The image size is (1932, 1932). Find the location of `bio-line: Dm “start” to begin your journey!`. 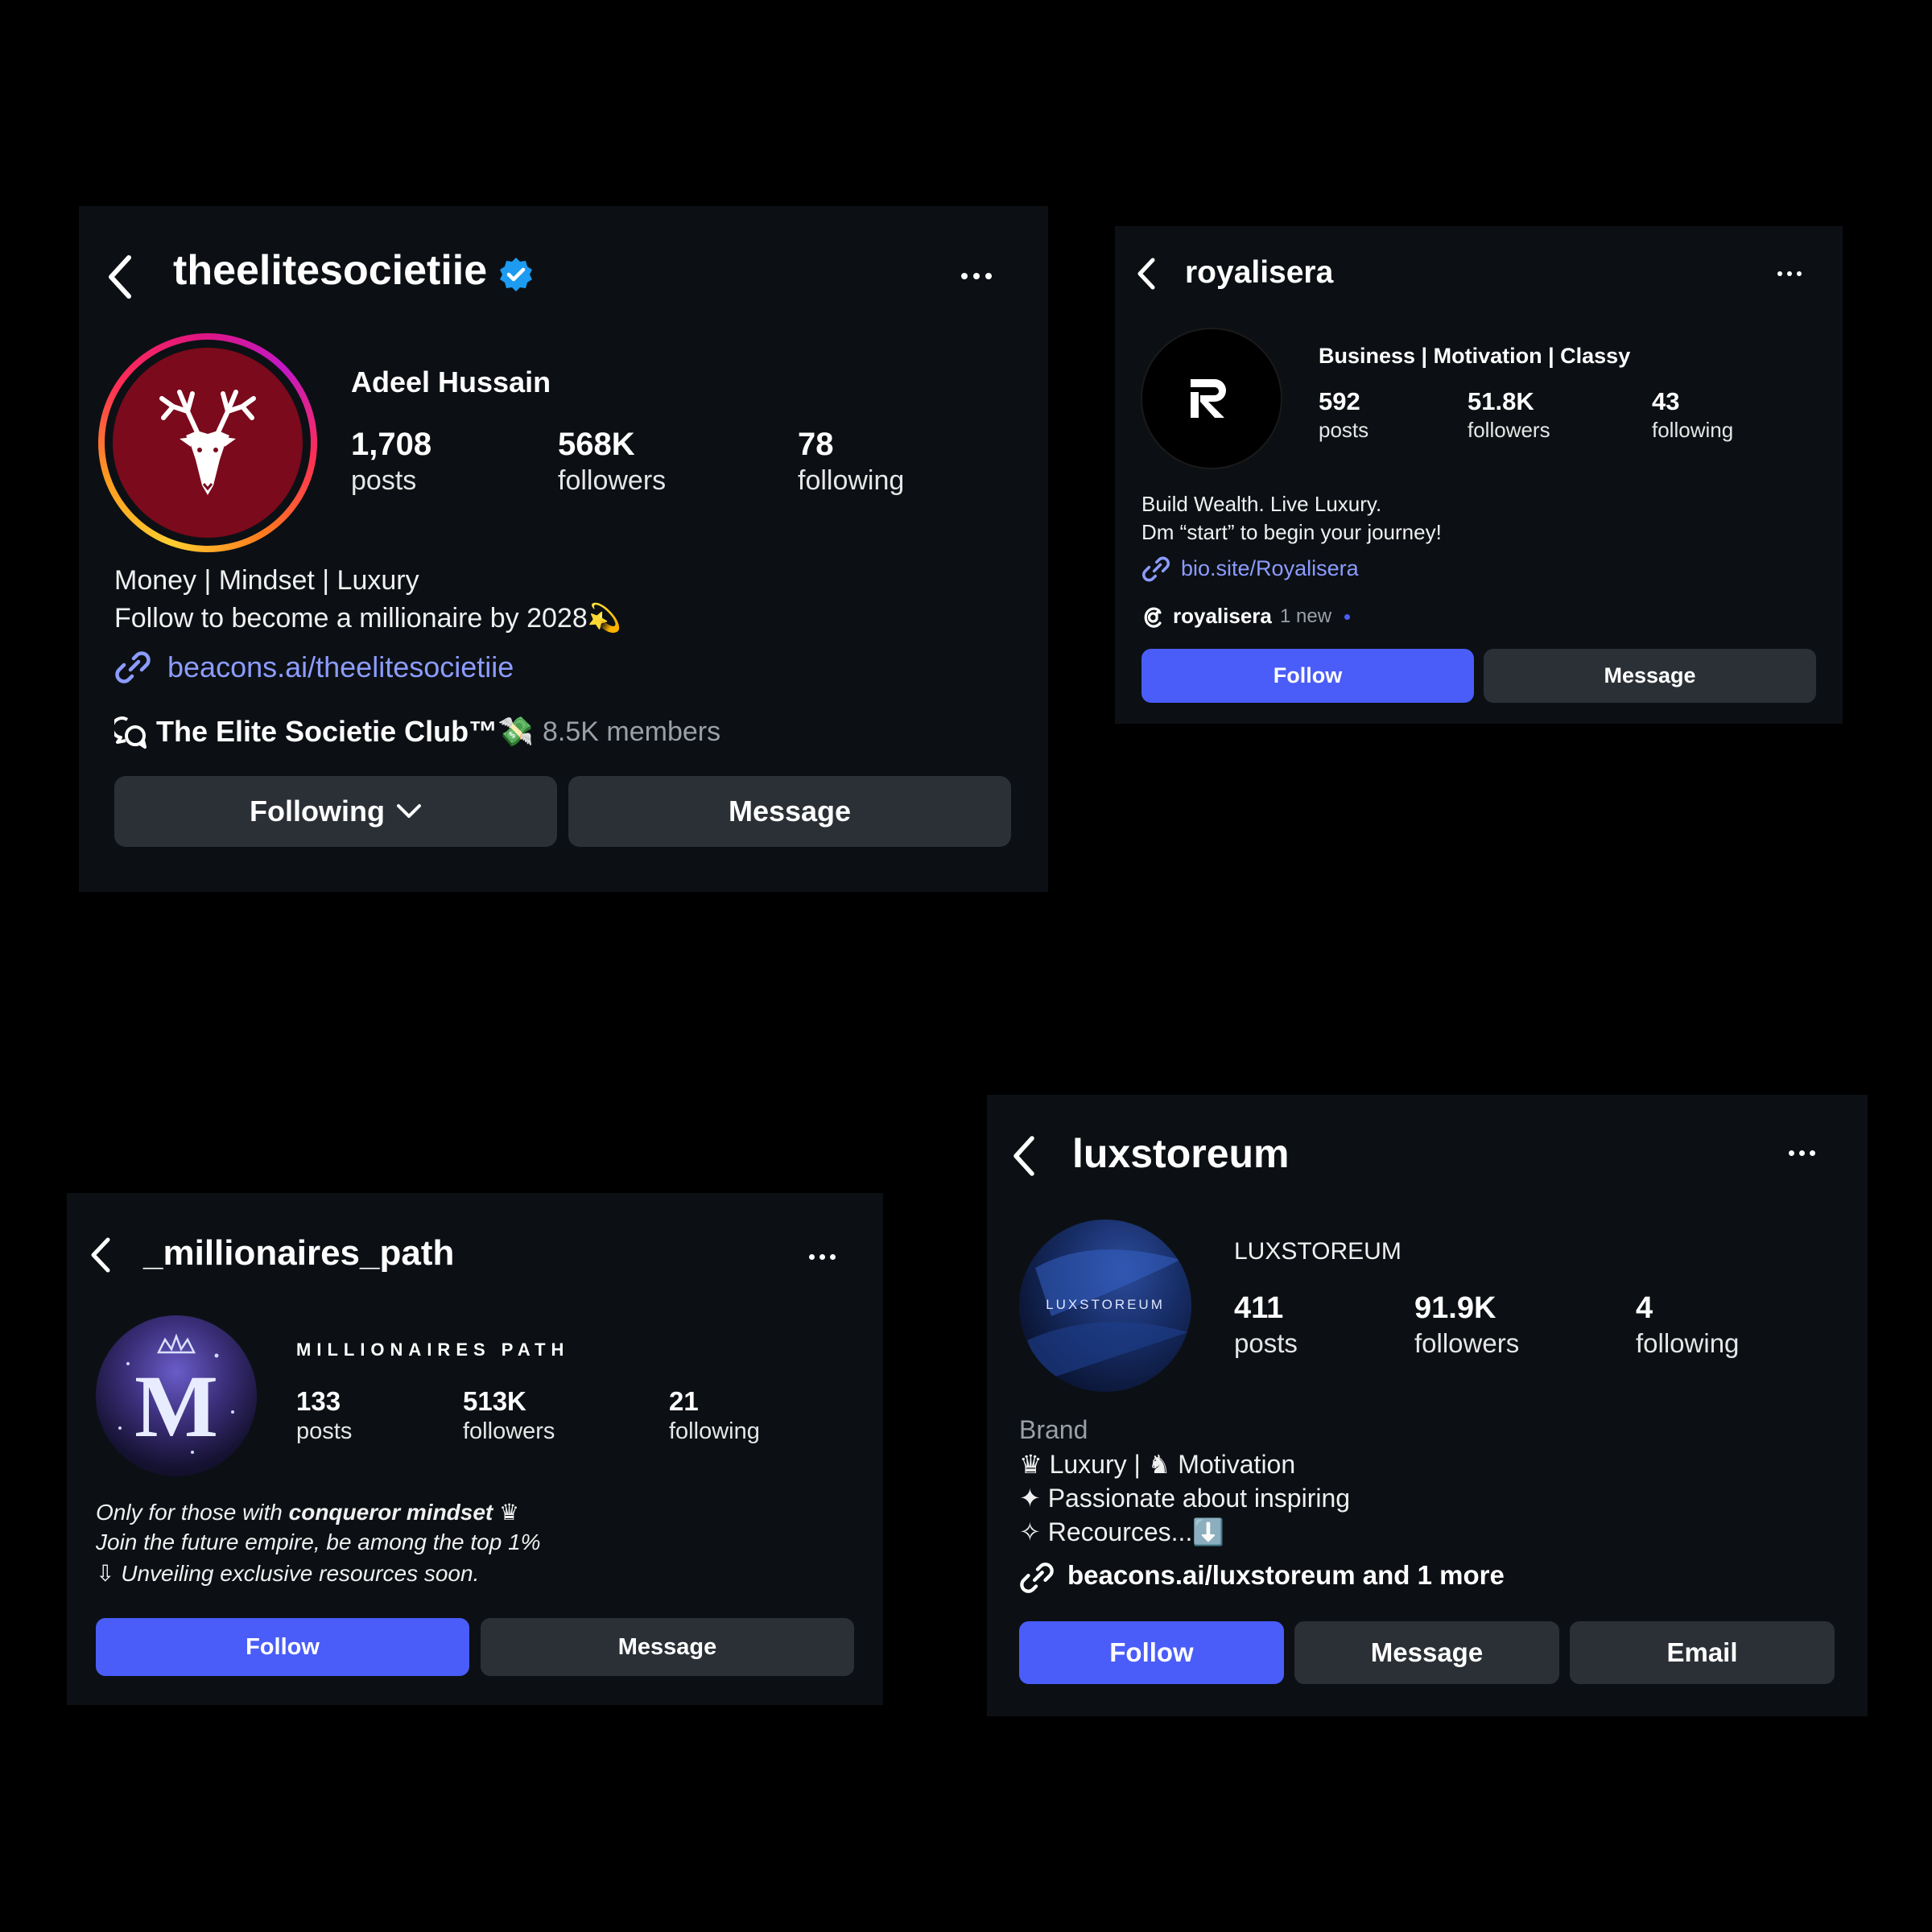

bio-line: Dm “start” to begin your journey! is located at coordinates (1291, 532).